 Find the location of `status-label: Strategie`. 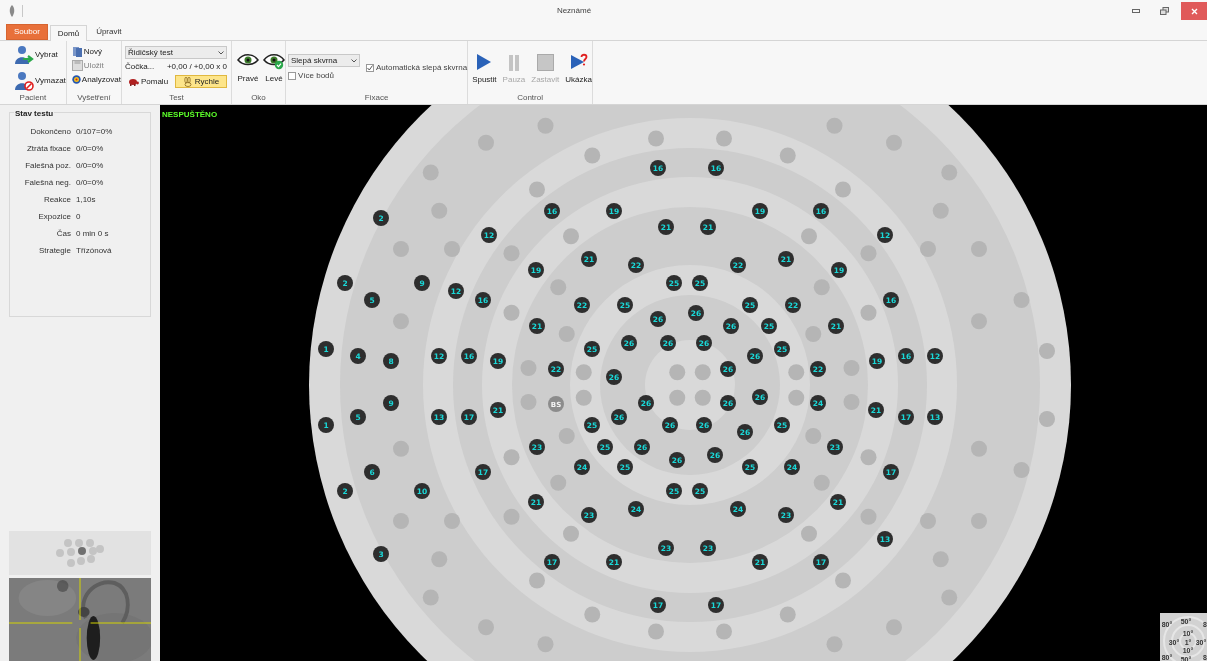

status-label: Strategie is located at coordinates (54, 251).